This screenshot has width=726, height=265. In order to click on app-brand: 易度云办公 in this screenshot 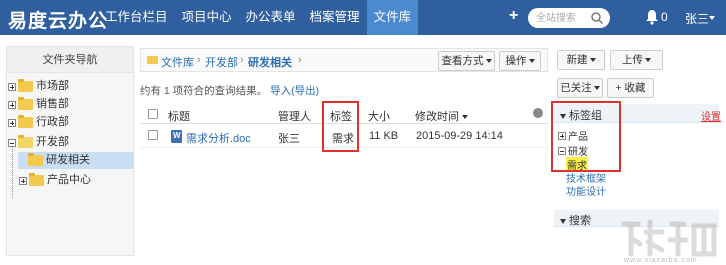, I will do `click(58, 19)`.